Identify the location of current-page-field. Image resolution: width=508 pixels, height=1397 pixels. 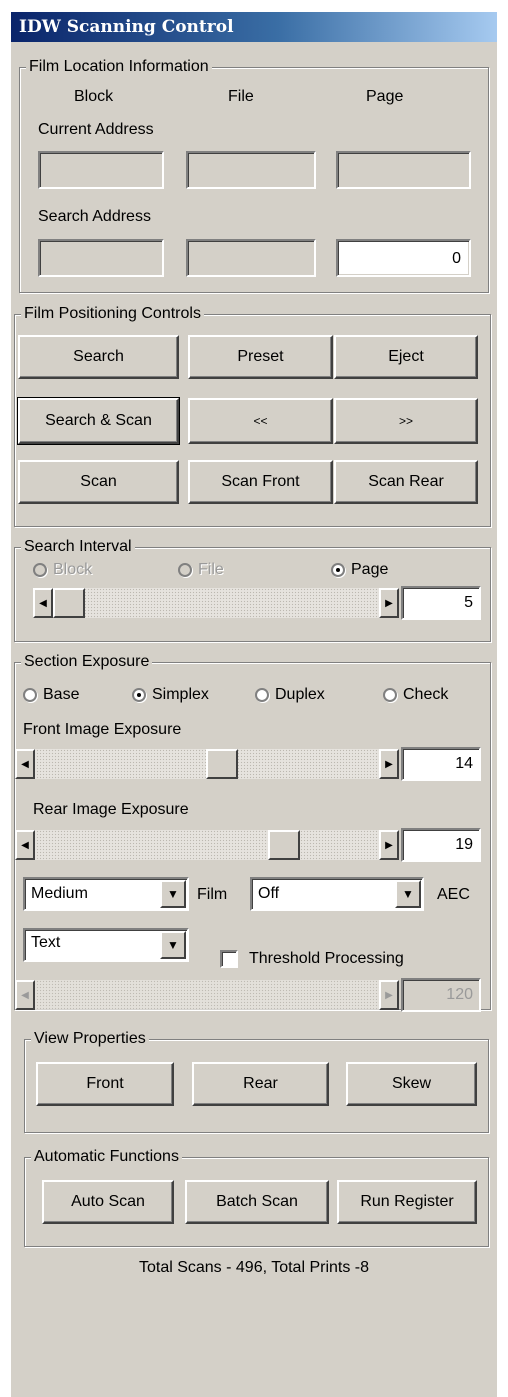
(403, 170).